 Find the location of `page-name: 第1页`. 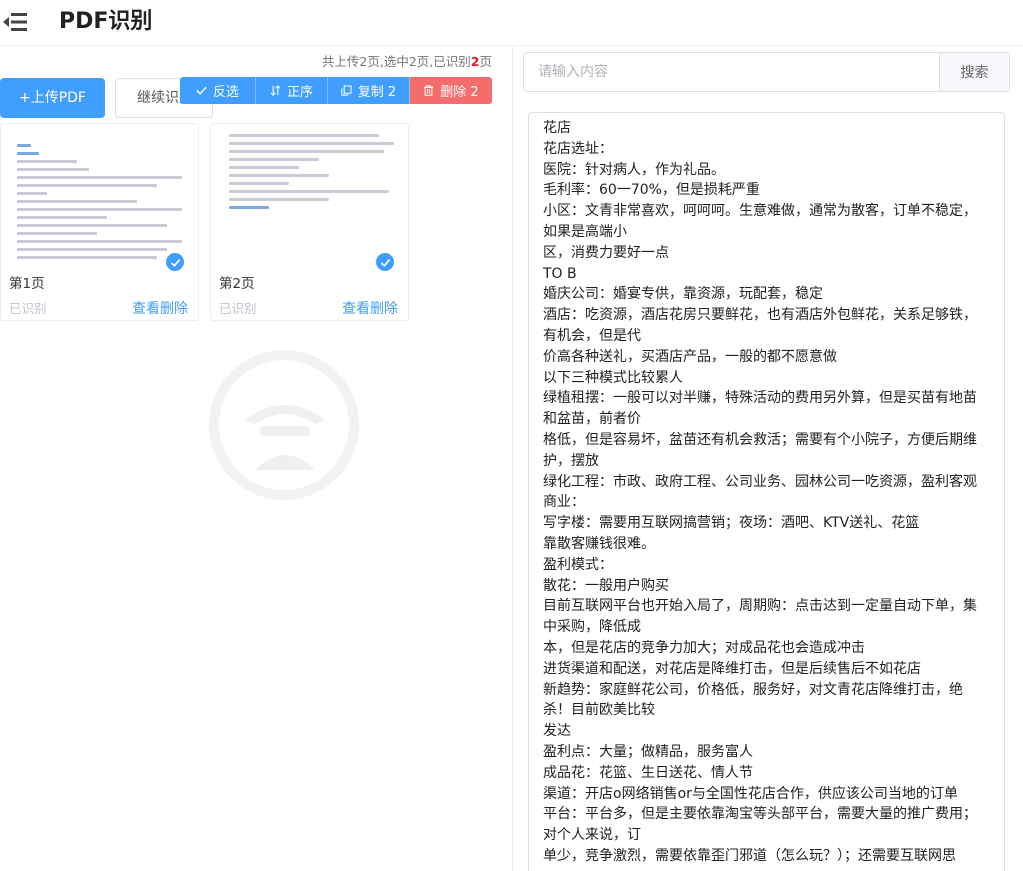

page-name: 第1页 is located at coordinates (27, 284).